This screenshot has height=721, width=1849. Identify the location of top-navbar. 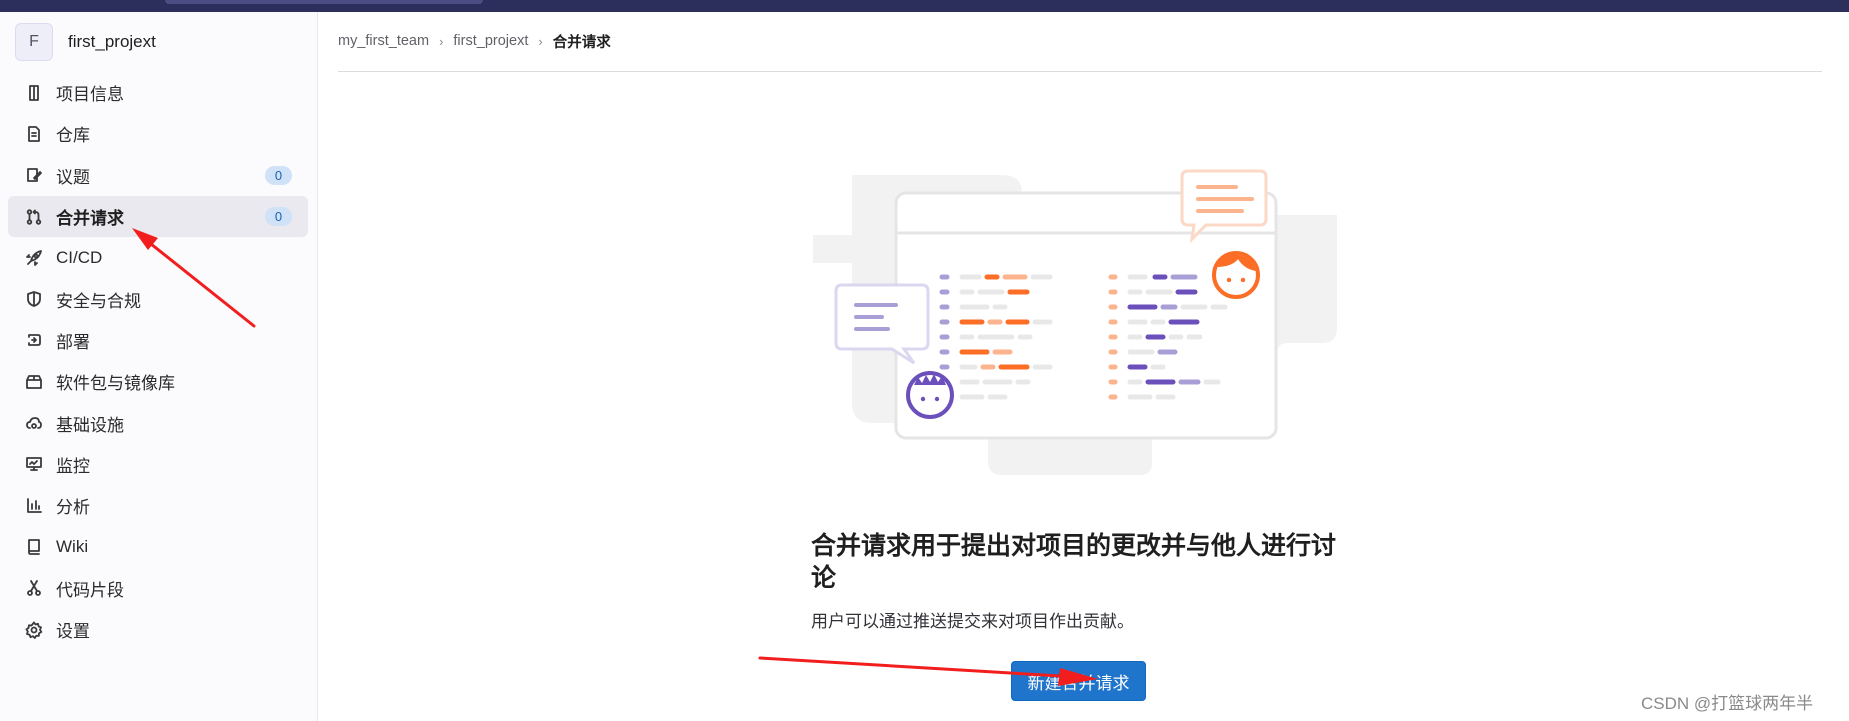
(924, 6).